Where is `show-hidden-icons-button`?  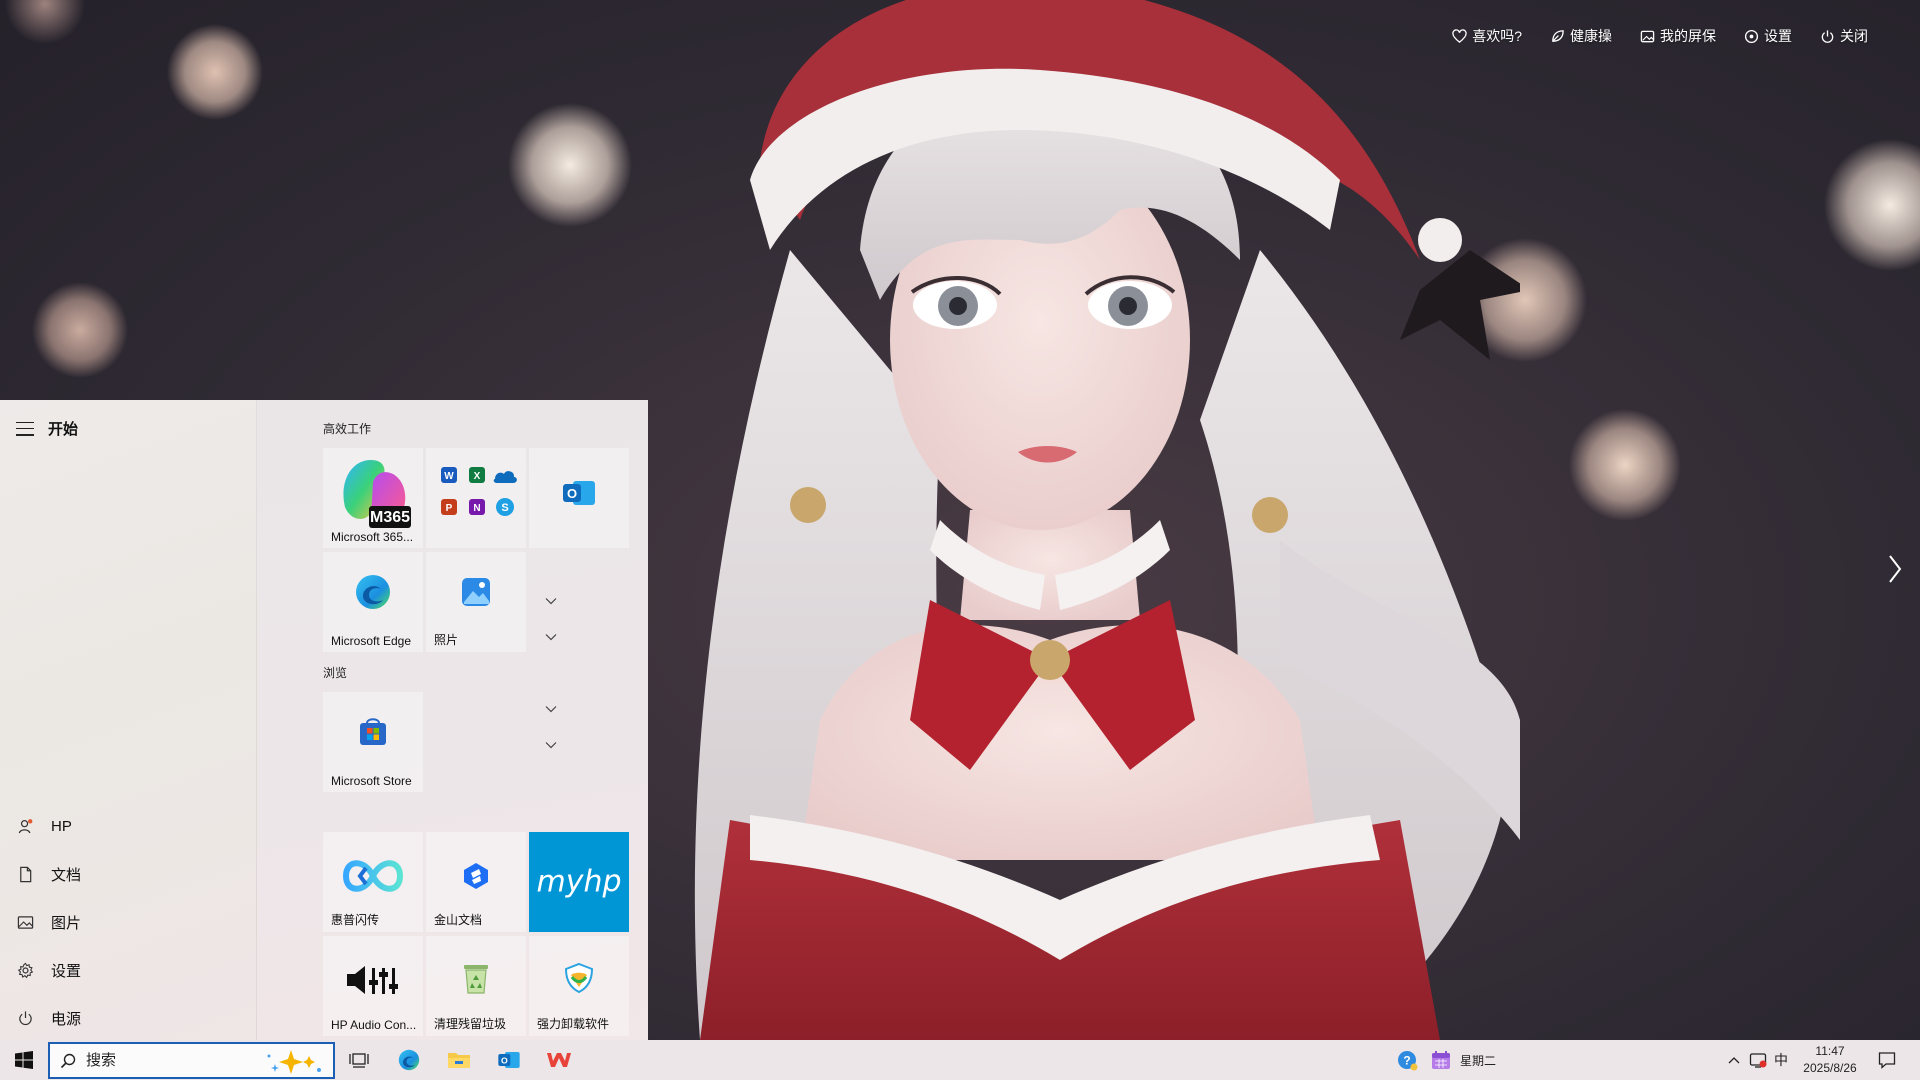 show-hidden-icons-button is located at coordinates (1734, 1060).